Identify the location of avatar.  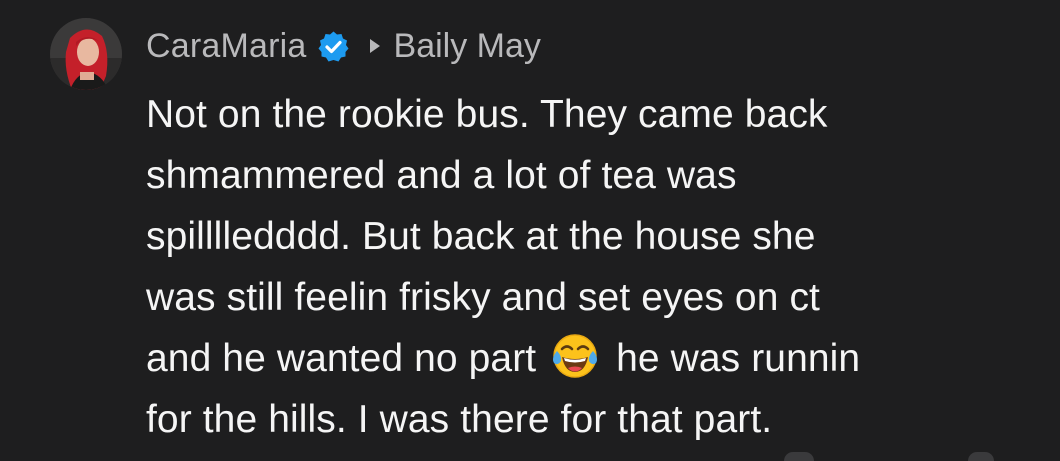
(86, 54).